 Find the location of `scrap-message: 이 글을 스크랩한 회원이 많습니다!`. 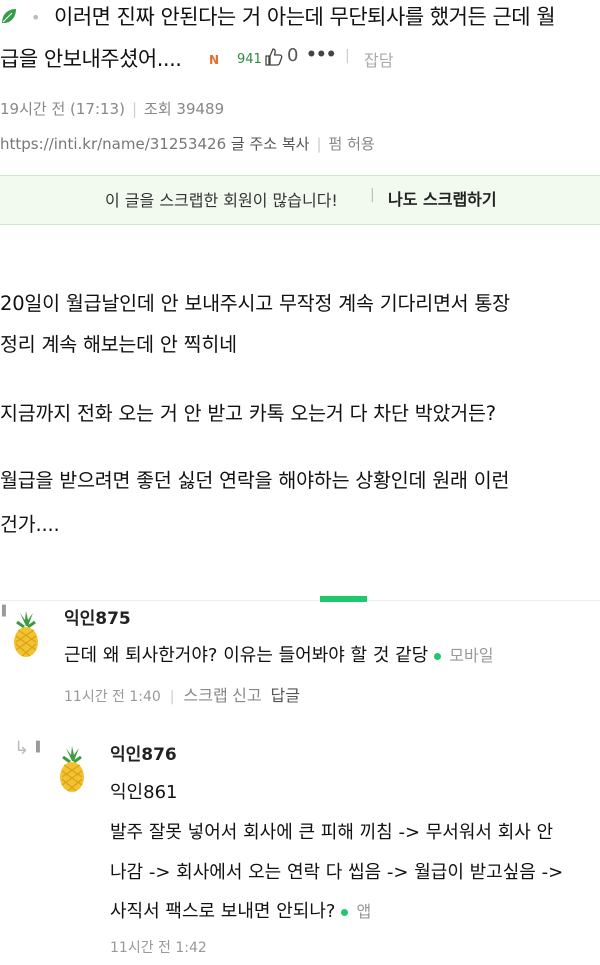

scrap-message: 이 글을 스크랩한 회원이 많습니다! is located at coordinates (221, 200).